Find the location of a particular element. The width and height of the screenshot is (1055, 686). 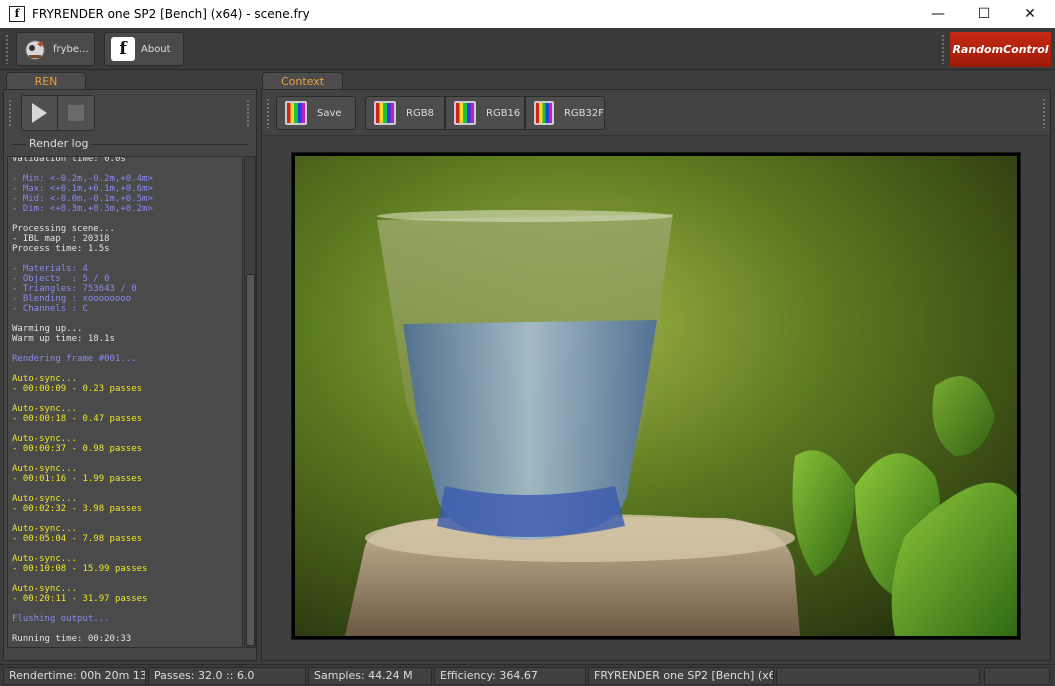

log-line: - 00:10:08 - 15.99 passes is located at coordinates (80, 569).